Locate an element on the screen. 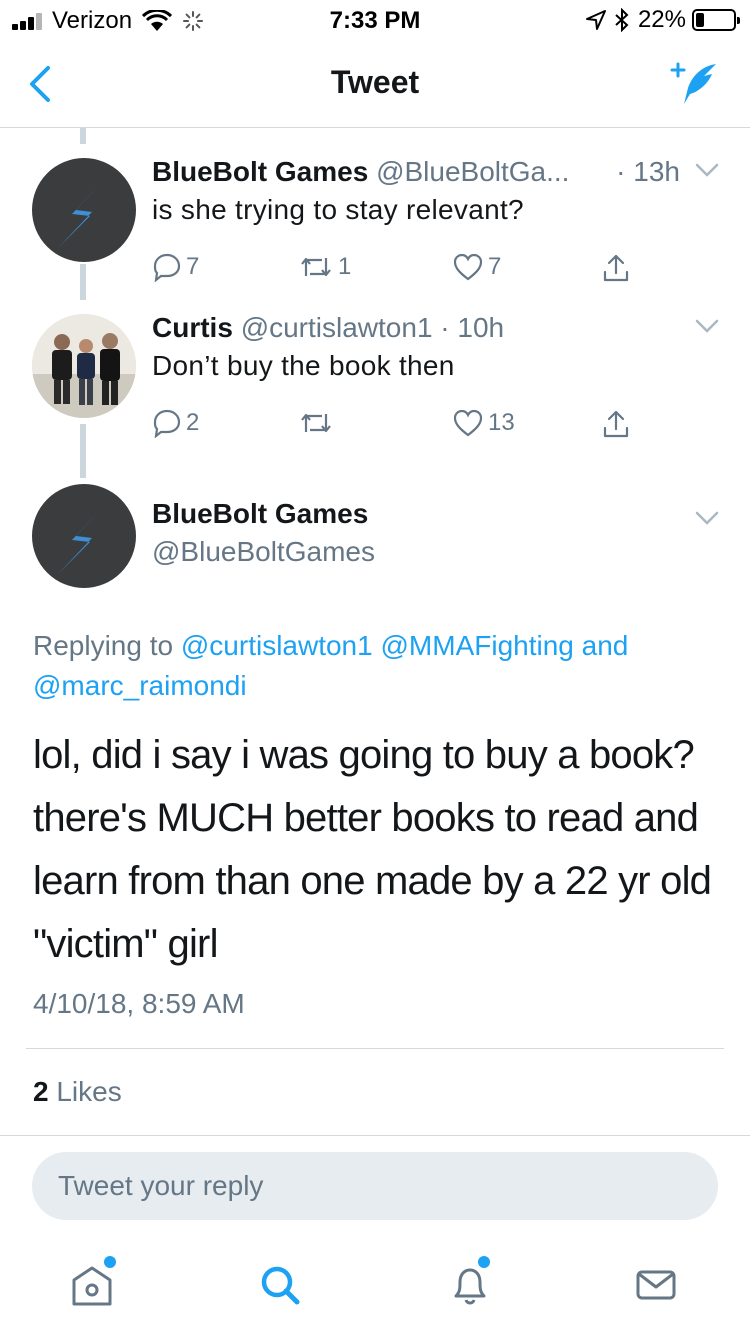  status-right: 22% is located at coordinates (662, 20).